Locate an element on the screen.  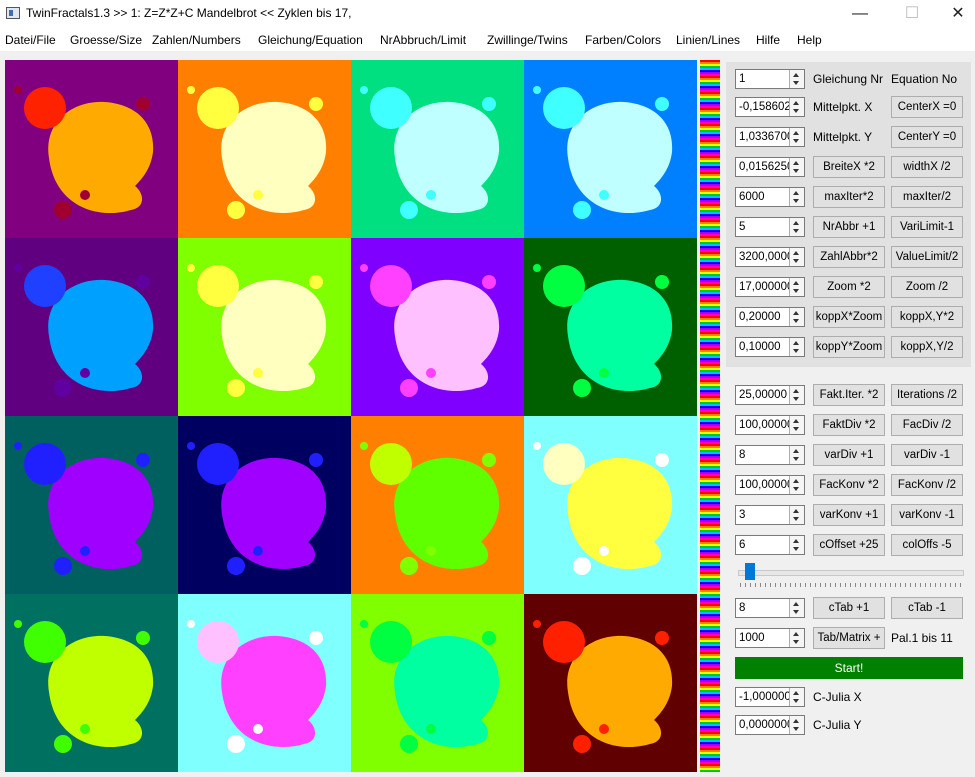
menu-size: Groesse/Size is located at coordinates (106, 40).